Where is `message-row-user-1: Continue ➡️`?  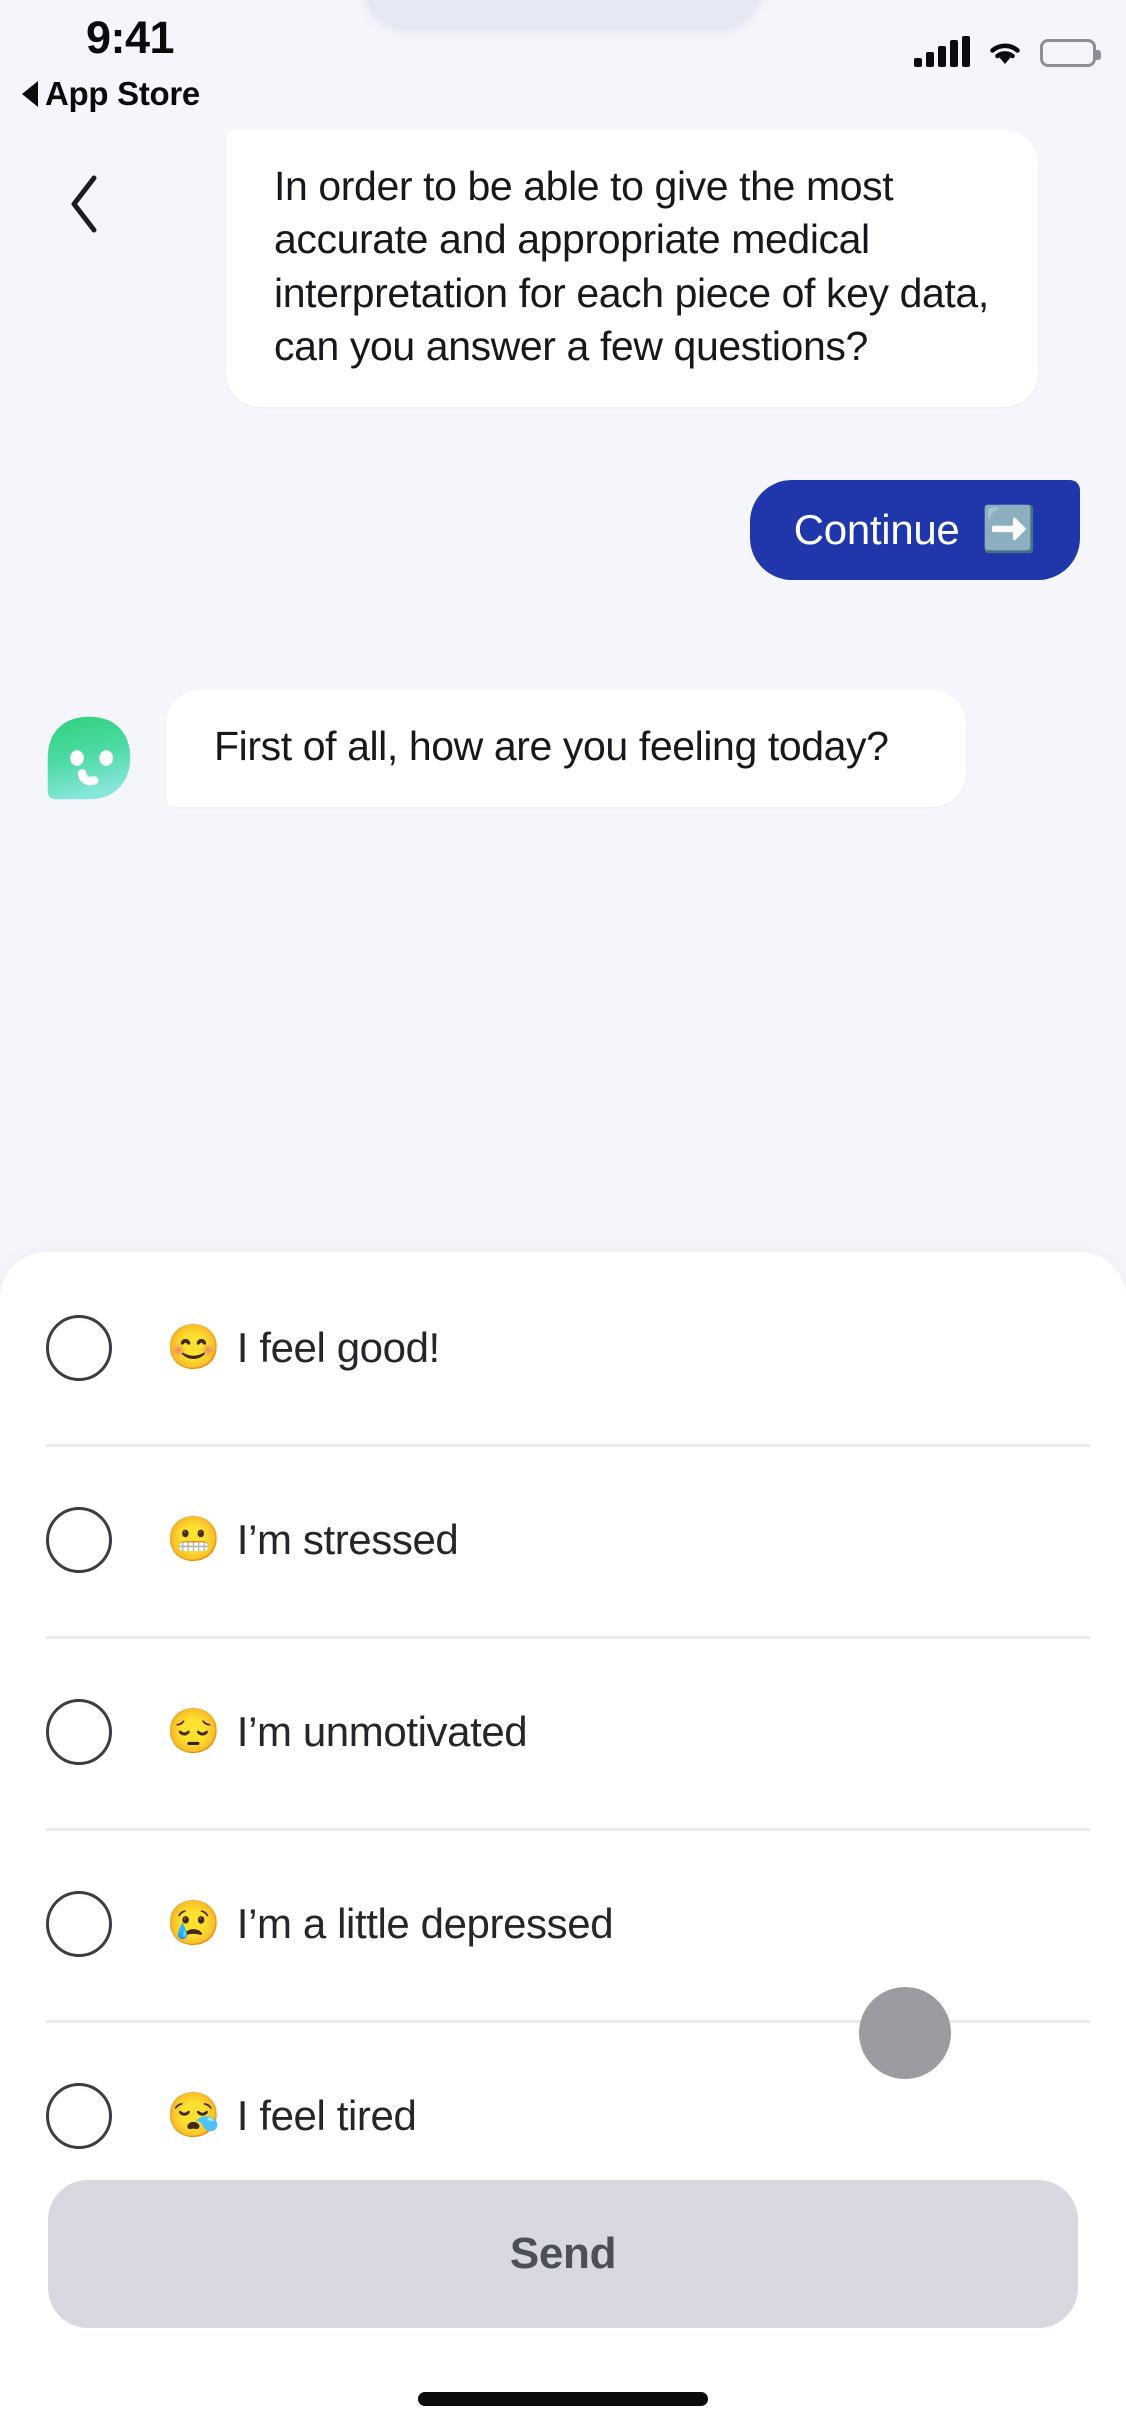
message-row-user-1: Continue ➡️ is located at coordinates (914, 530).